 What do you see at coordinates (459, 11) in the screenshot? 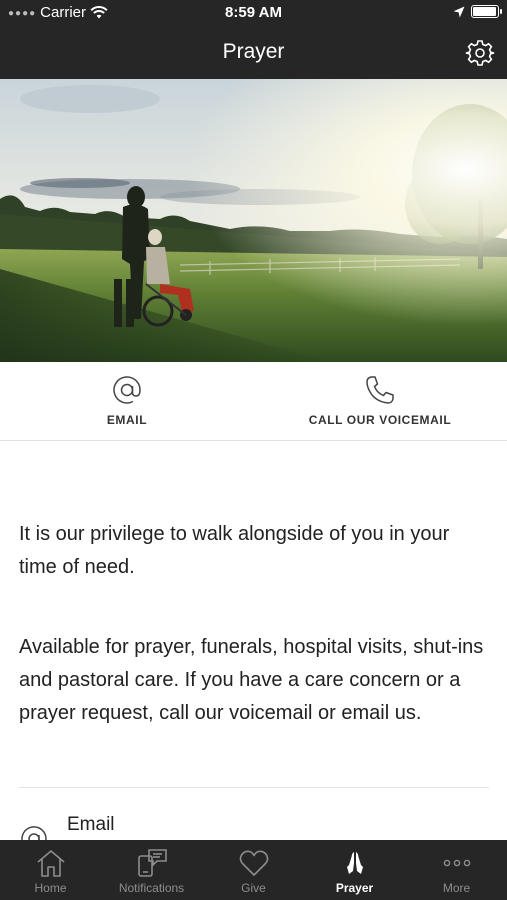
I see `location-arrow-icon` at bounding box center [459, 11].